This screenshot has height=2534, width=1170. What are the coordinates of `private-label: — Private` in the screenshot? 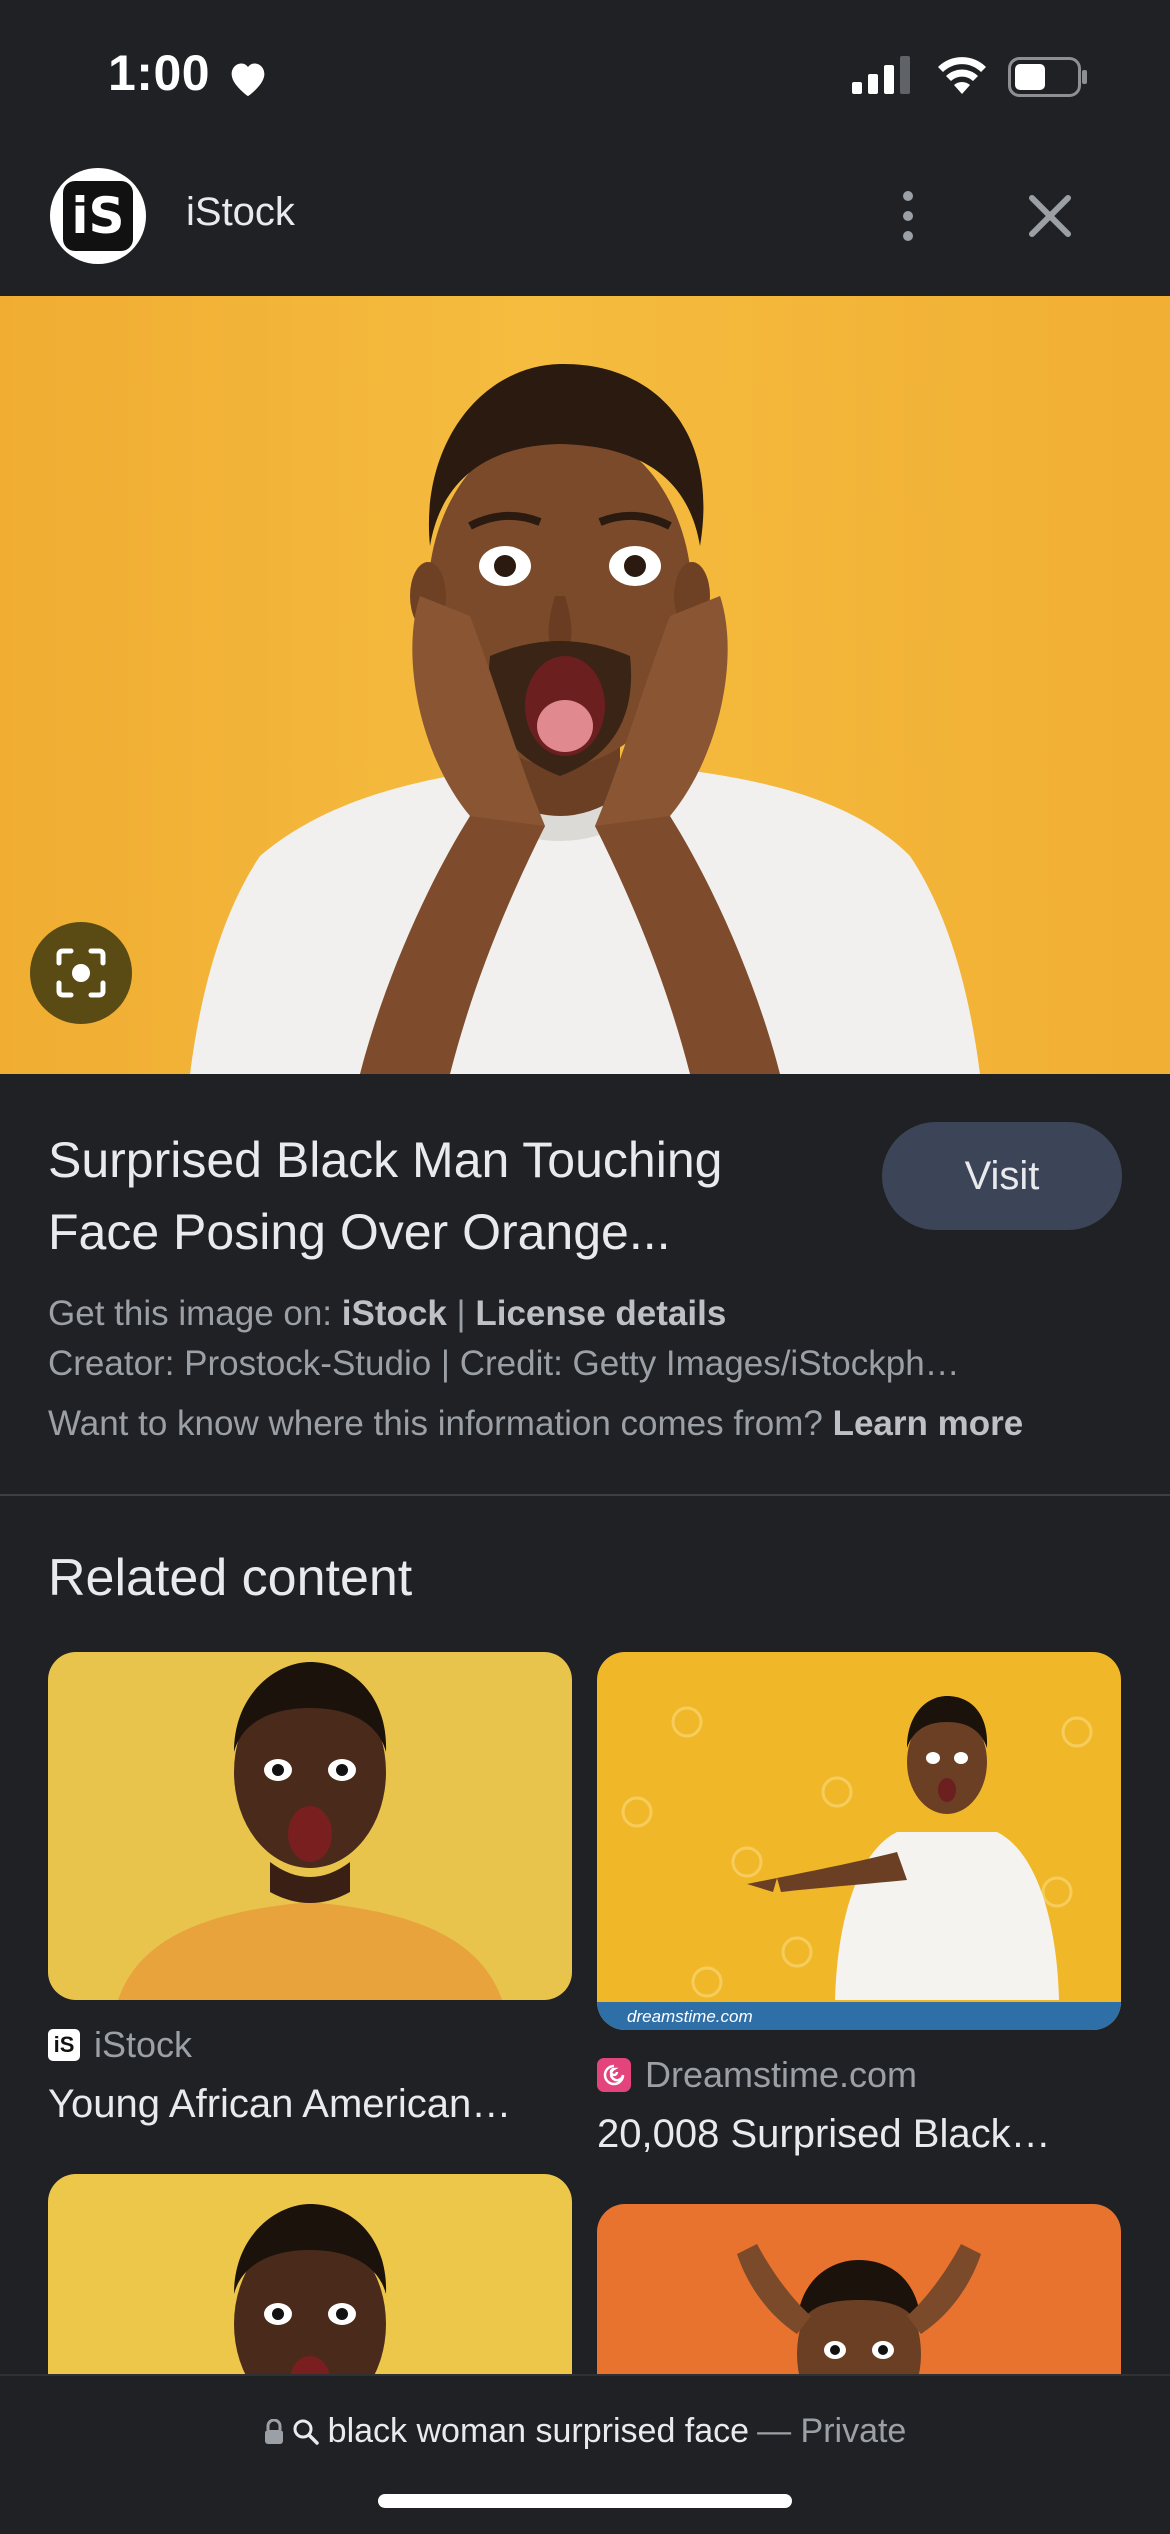 It's located at (832, 2431).